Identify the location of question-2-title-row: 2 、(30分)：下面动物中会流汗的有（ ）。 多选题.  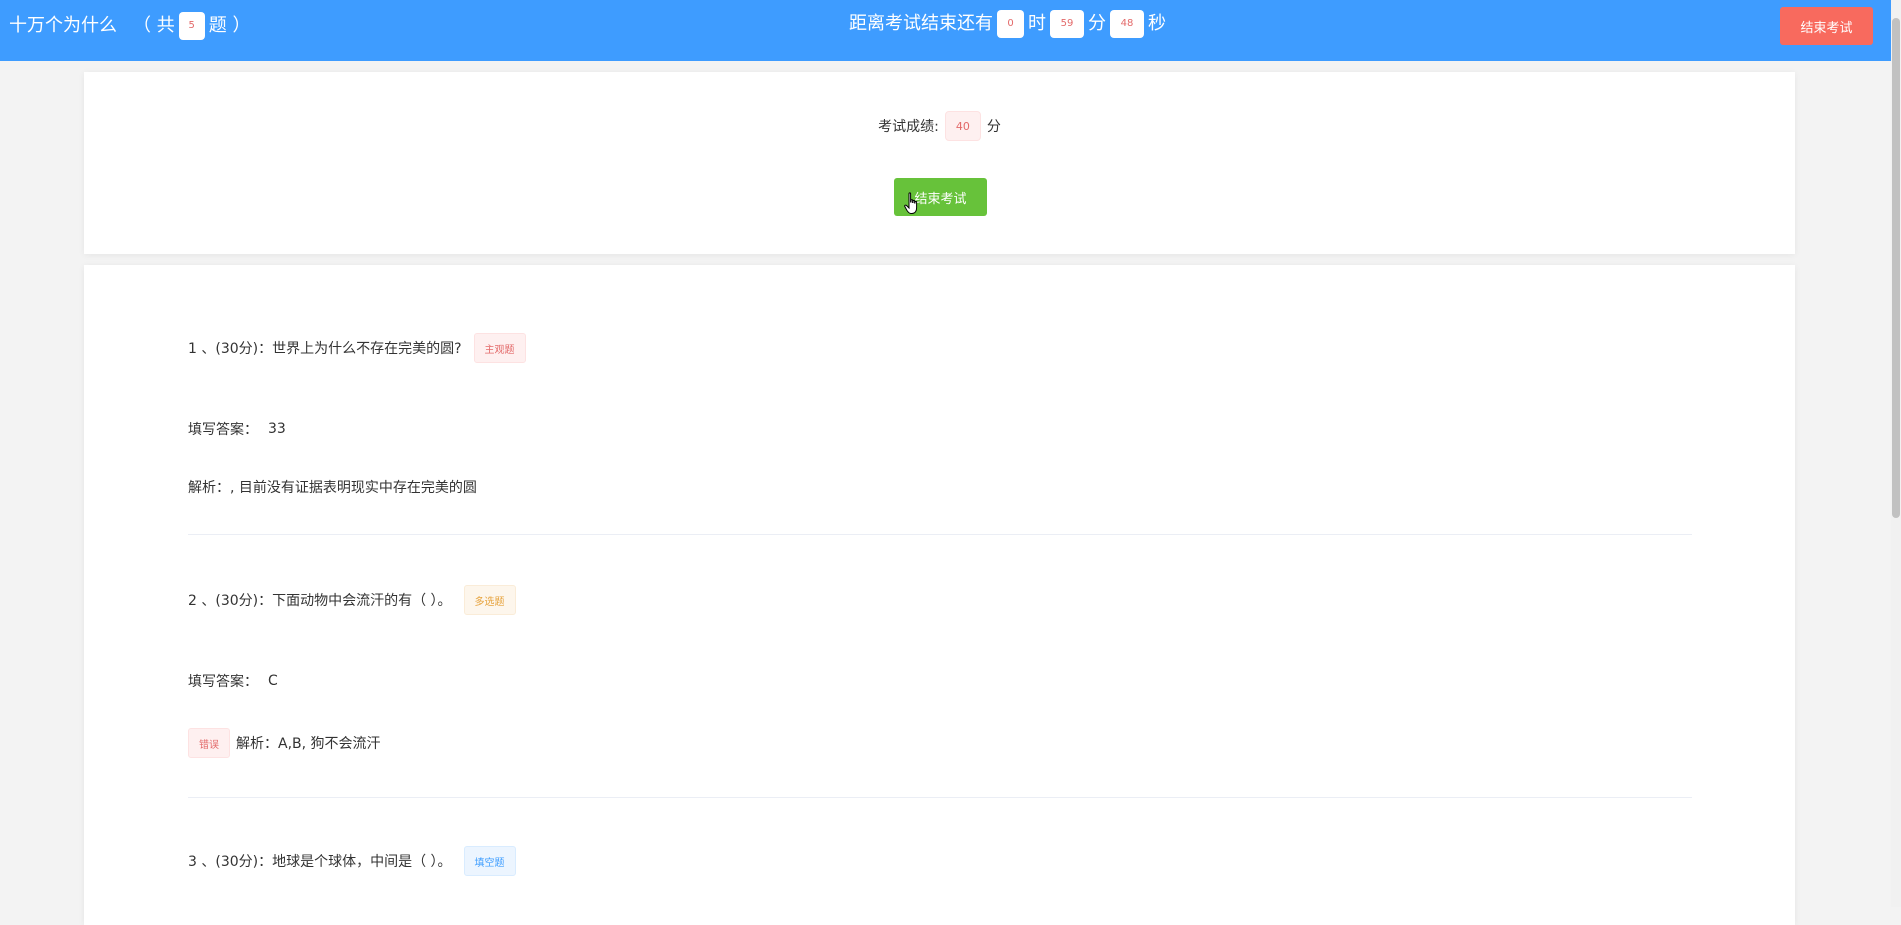
(352, 600).